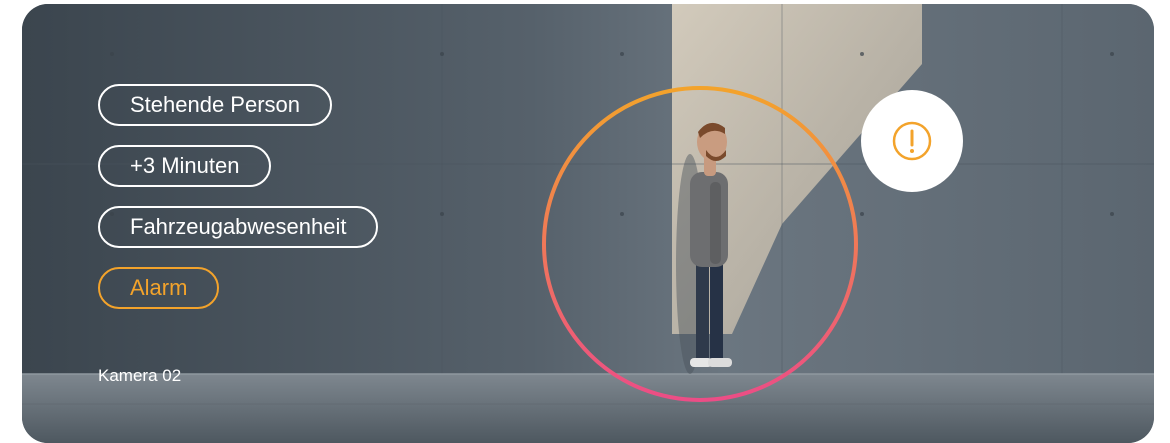 The height and width of the screenshot is (443, 1170). I want to click on alert-badge, so click(912, 141).